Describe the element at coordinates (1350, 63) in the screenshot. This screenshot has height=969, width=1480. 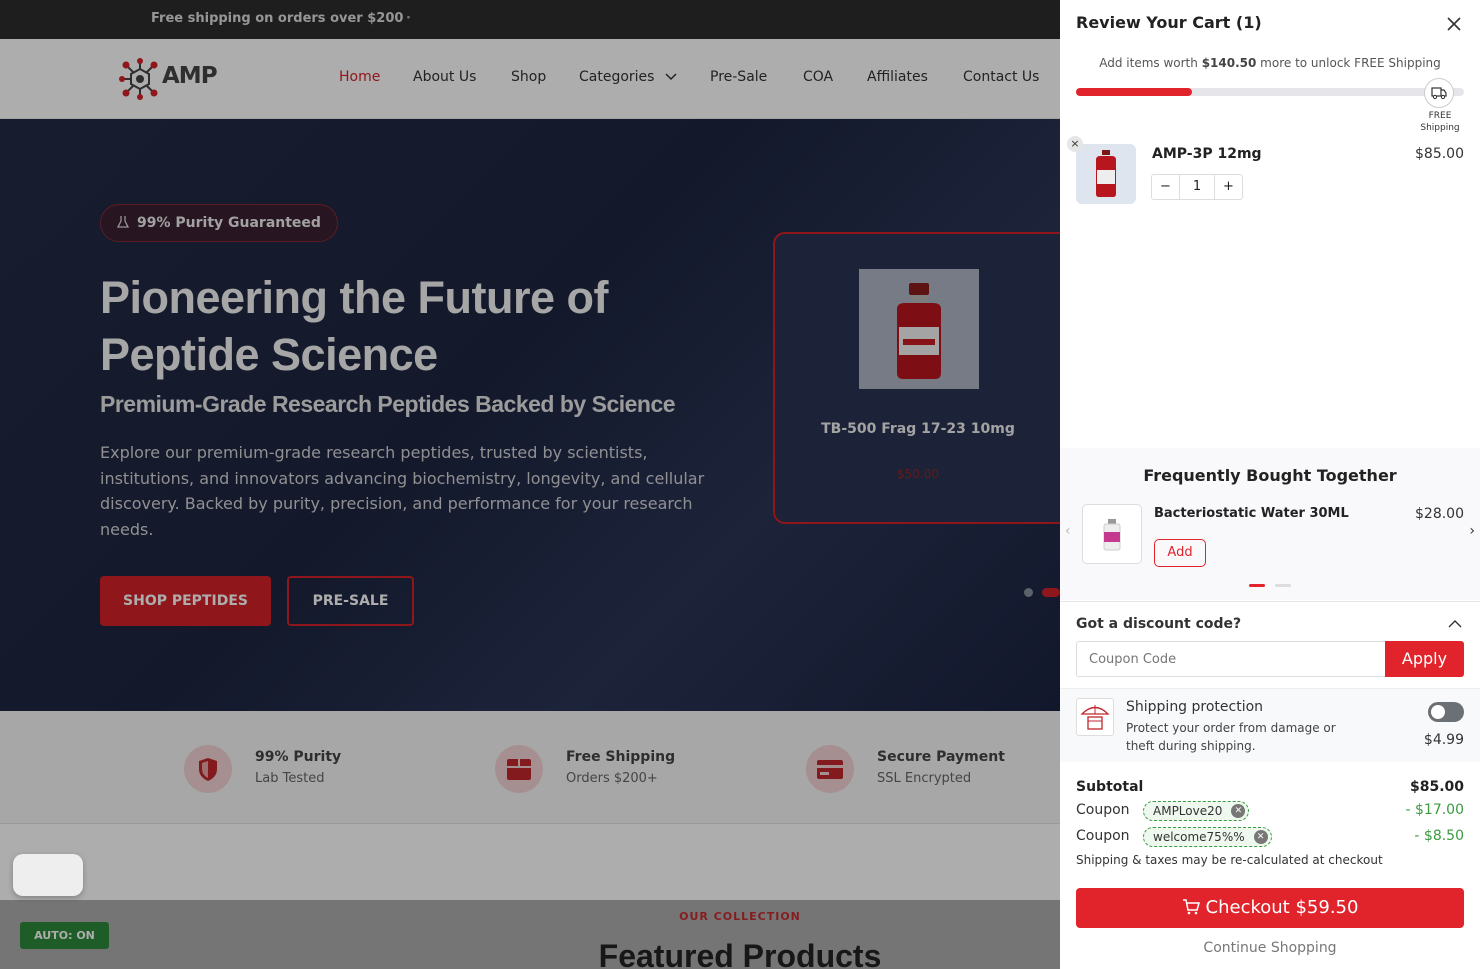
I see `shipping-msg-suffix: more to unlock FREE Shipping` at that location.